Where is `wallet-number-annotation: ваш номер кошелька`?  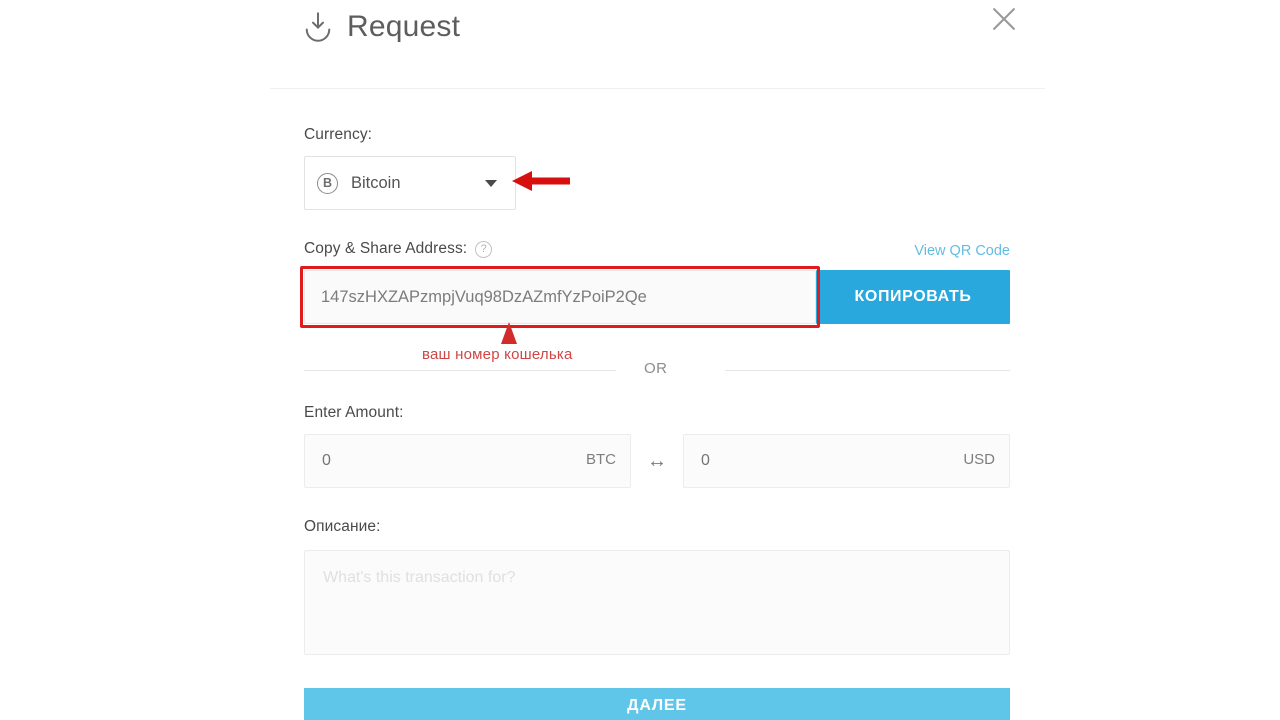
wallet-number-annotation: ваш номер кошелька is located at coordinates (497, 354).